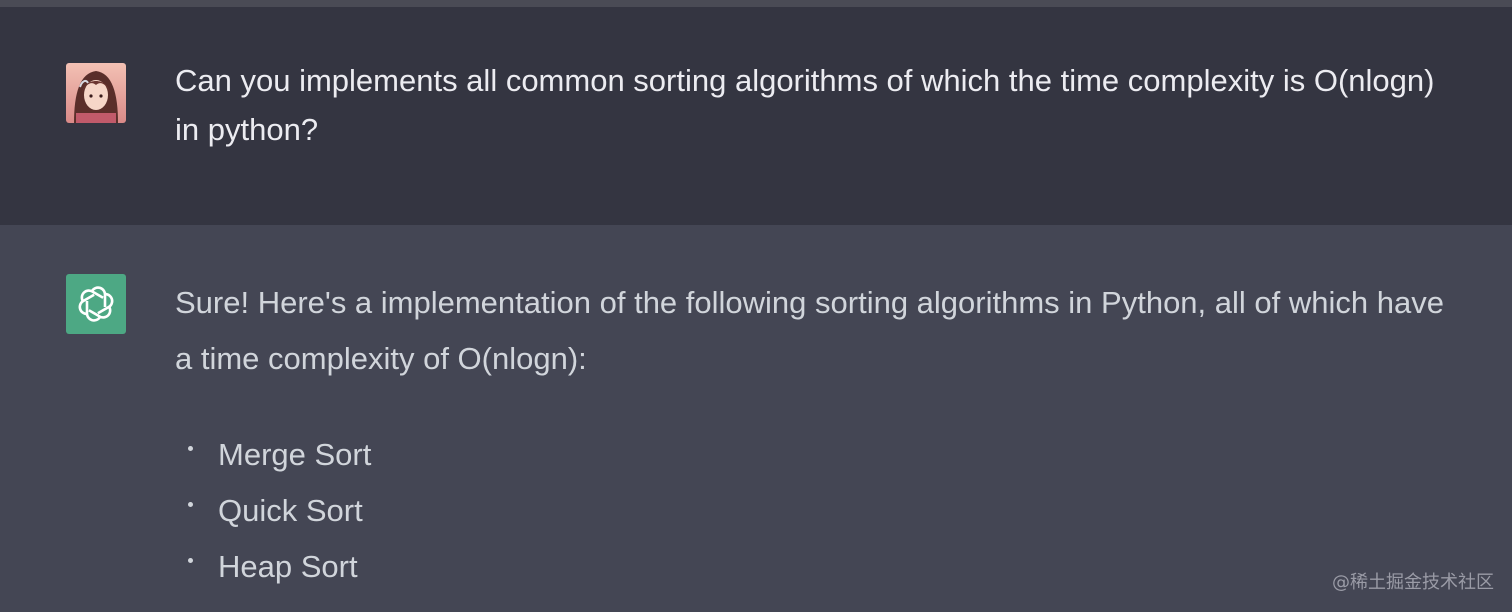 The width and height of the screenshot is (1512, 612). Describe the element at coordinates (1413, 582) in the screenshot. I see `watermark: @稀土掘金技术社区` at that location.